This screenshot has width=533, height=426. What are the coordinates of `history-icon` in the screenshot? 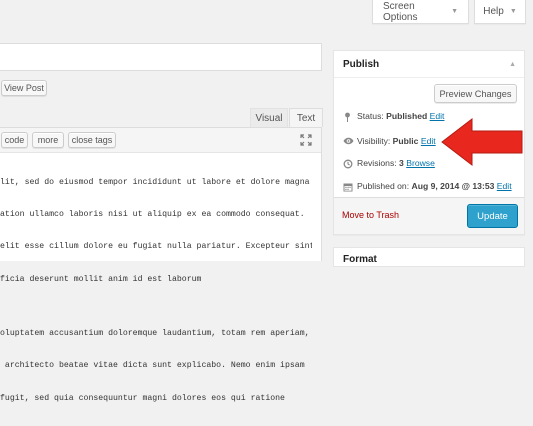 It's located at (348, 163).